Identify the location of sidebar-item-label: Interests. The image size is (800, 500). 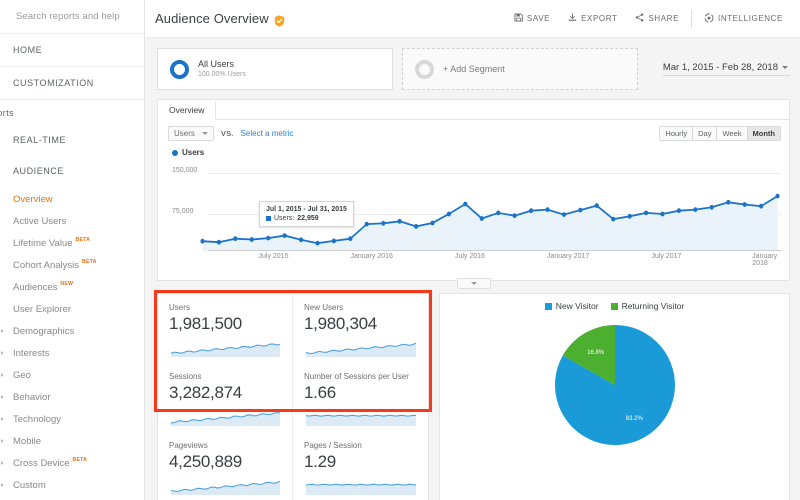
(31, 353).